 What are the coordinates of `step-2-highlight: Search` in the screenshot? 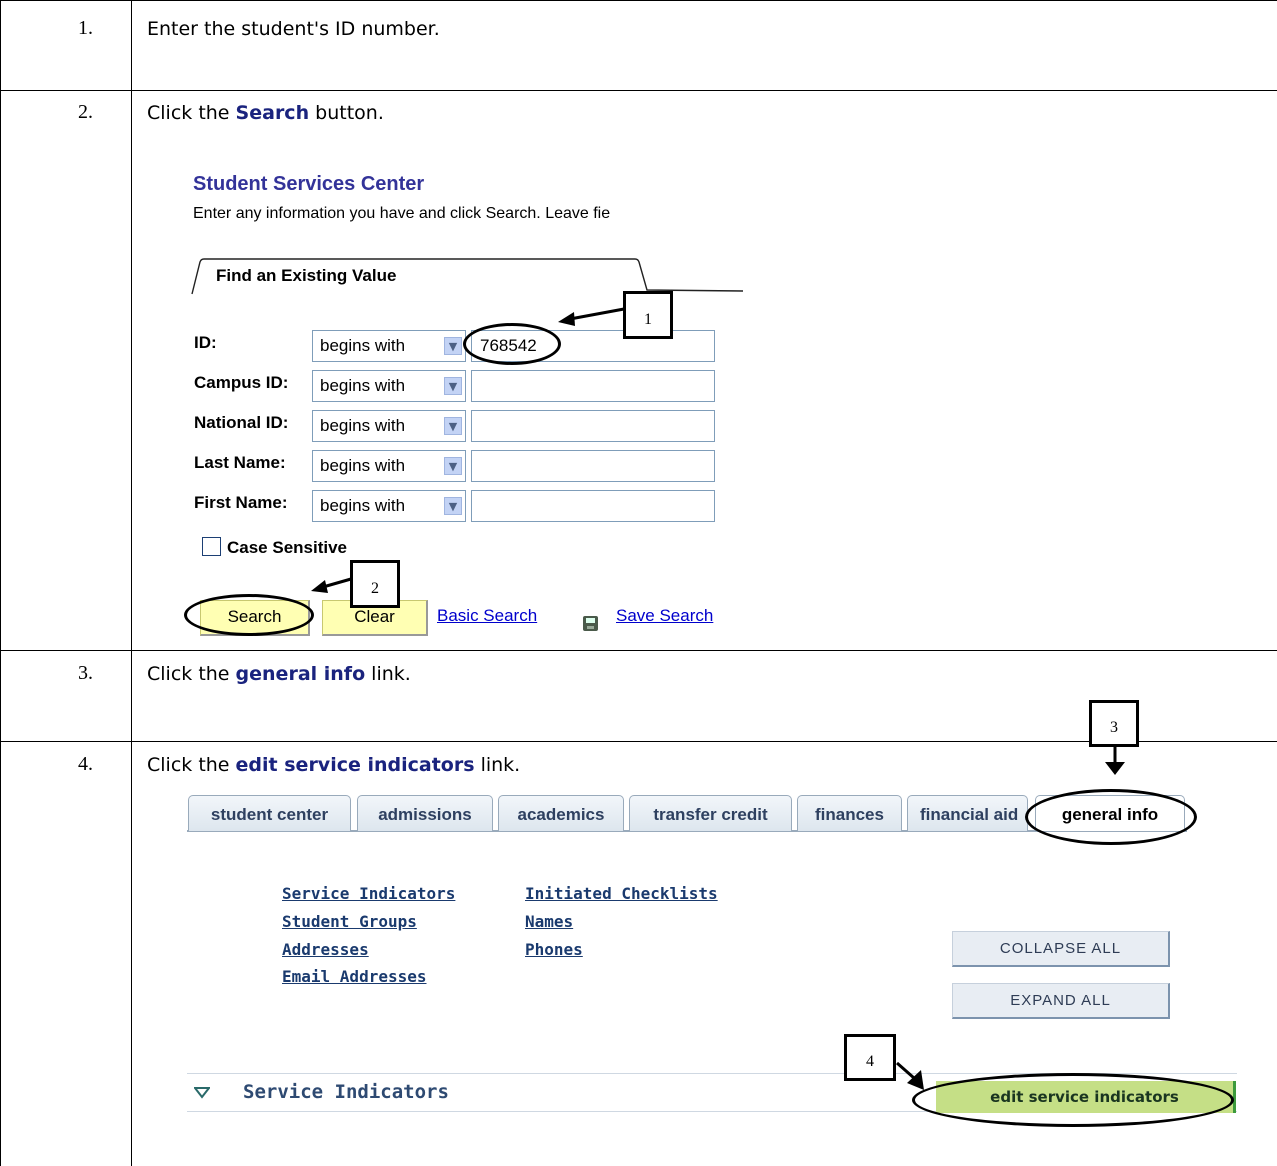 It's located at (272, 113).